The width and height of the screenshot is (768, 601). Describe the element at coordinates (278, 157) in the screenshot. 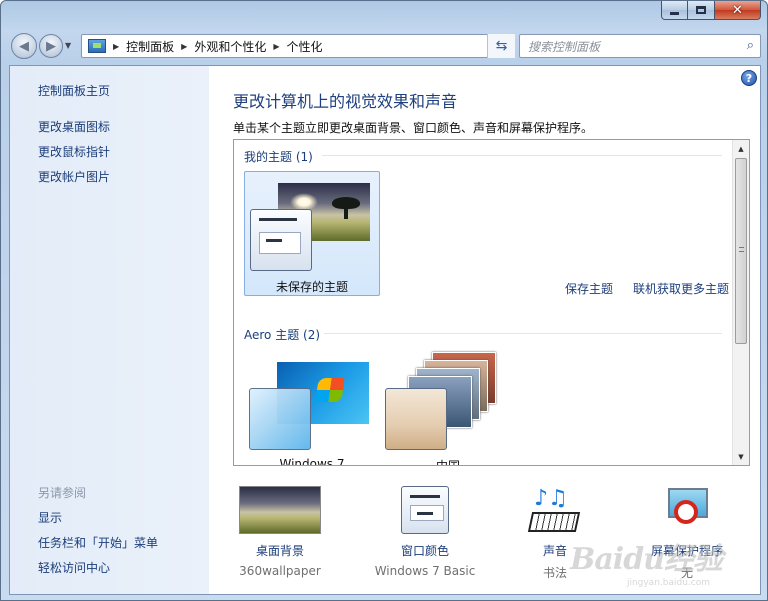

I see `my-themes-header: 我的主题 (1)` at that location.